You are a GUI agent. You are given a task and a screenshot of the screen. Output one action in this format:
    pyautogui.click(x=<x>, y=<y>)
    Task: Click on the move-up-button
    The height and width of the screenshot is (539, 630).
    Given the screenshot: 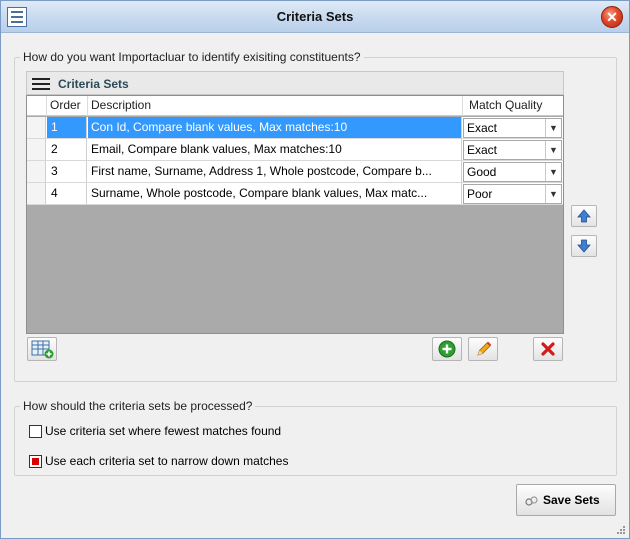 What is the action you would take?
    pyautogui.click(x=584, y=216)
    